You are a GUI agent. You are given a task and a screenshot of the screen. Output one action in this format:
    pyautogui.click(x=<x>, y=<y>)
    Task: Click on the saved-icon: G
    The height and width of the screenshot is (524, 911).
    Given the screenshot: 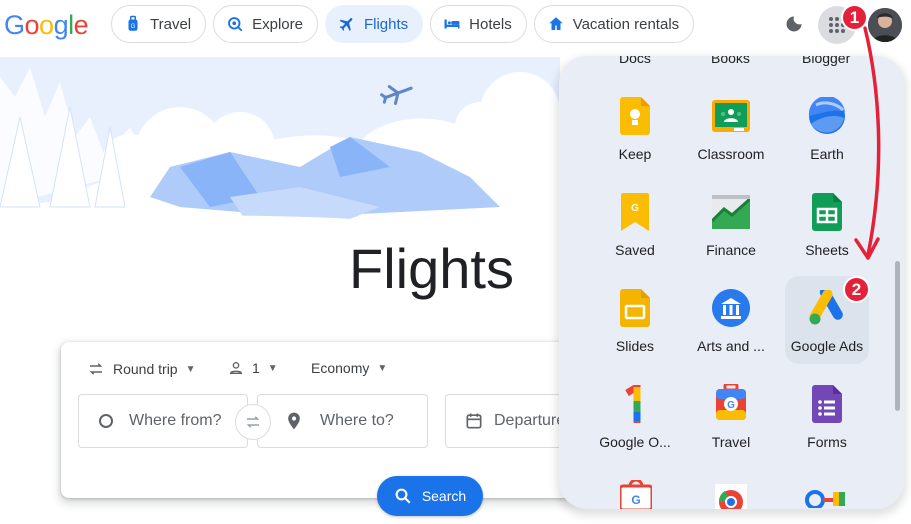 What is the action you would take?
    pyautogui.click(x=635, y=212)
    